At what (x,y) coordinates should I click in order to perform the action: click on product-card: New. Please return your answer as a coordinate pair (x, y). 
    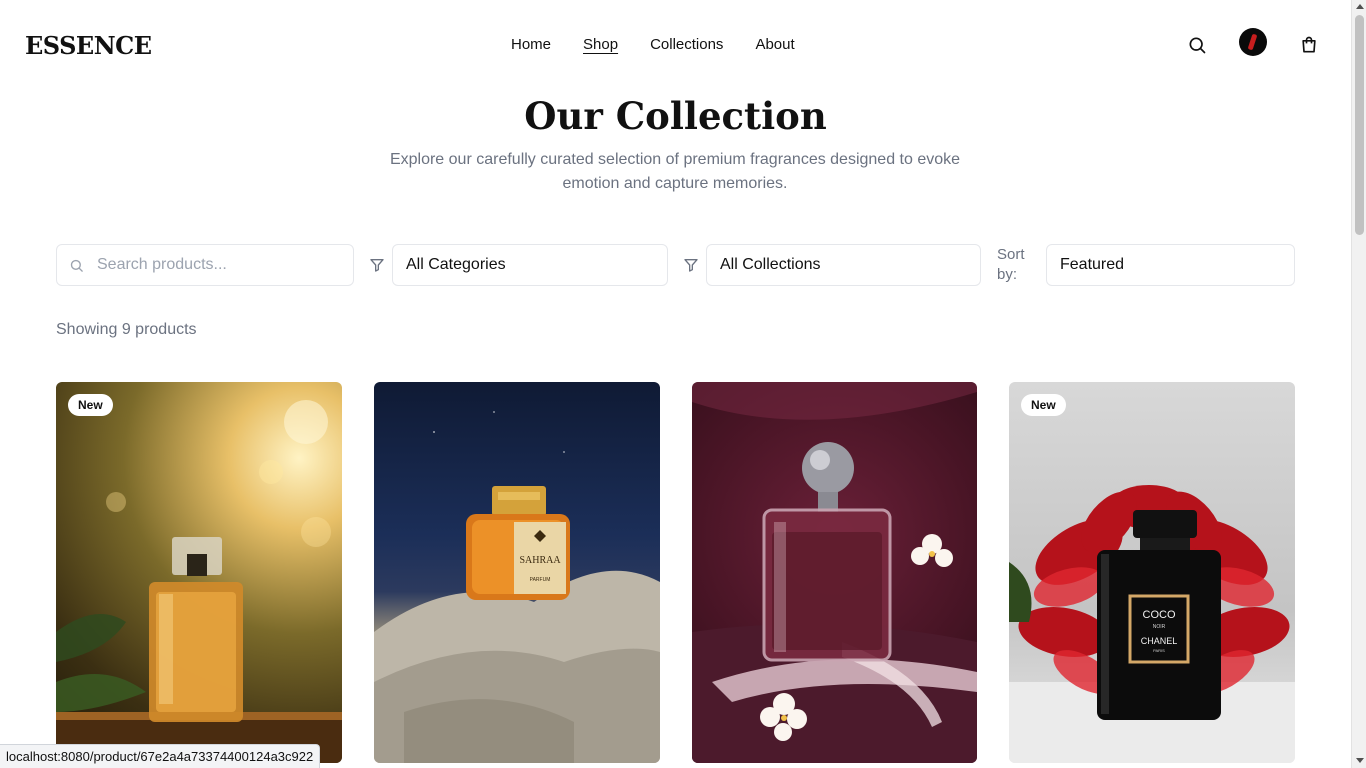
    Looking at the image, I should click on (199, 572).